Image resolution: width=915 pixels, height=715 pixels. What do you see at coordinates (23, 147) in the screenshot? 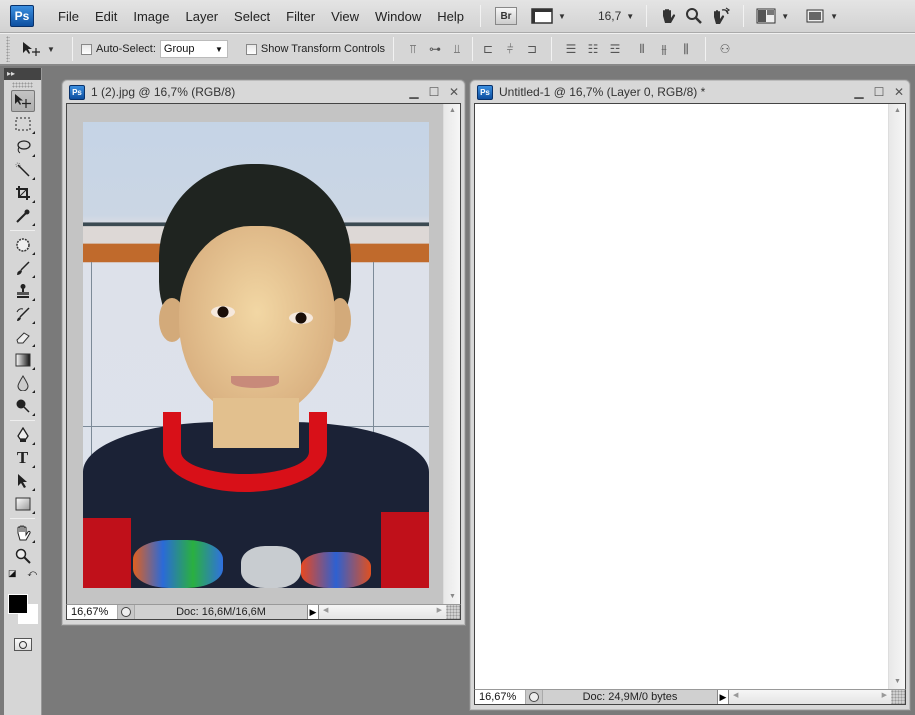
I see `lasso-tool` at bounding box center [23, 147].